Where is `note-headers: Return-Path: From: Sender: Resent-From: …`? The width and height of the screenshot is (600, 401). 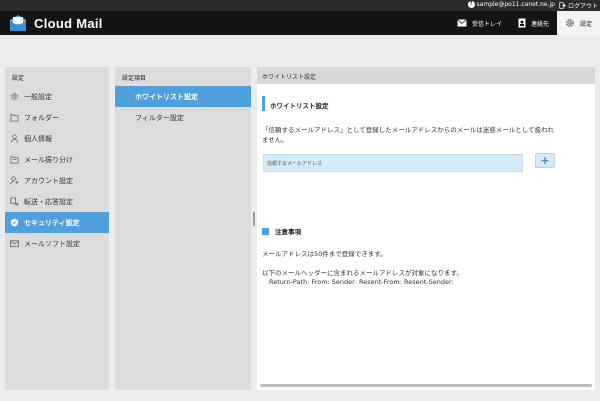 note-headers: Return-Path: From: Sender: Resent-From: … is located at coordinates (361, 282).